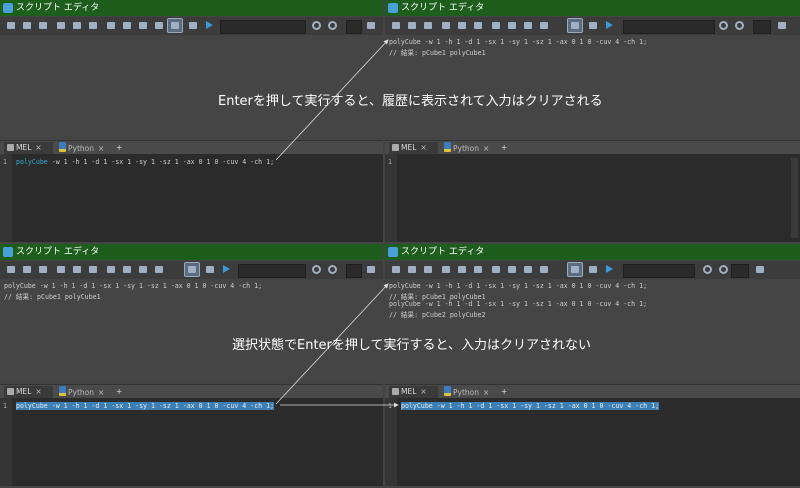 This screenshot has width=800, height=488. What do you see at coordinates (410, 101) in the screenshot?
I see `annotation-top: Enterを押して実行すると、履歴に表示されて入力はクリアされる` at bounding box center [410, 101].